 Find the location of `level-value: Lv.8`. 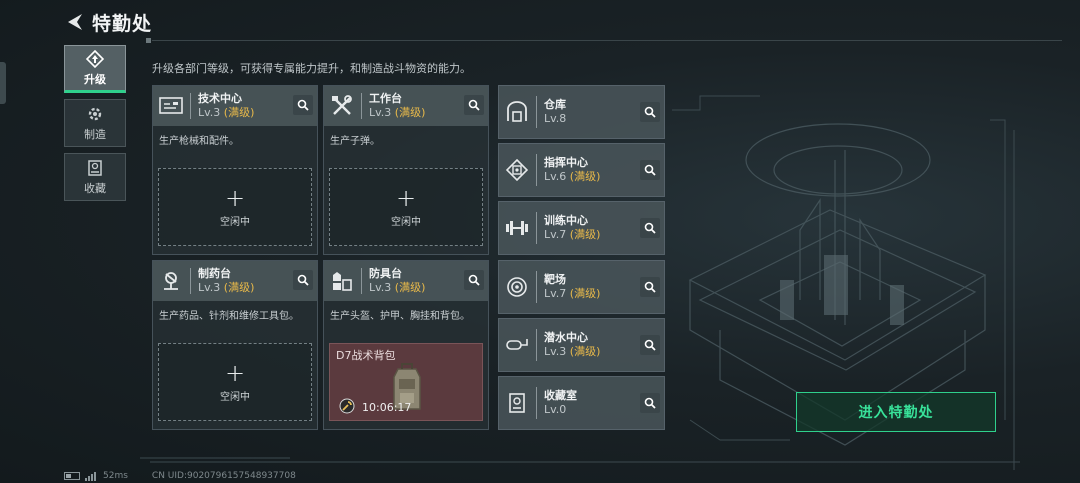

level-value: Lv.8 is located at coordinates (555, 118).